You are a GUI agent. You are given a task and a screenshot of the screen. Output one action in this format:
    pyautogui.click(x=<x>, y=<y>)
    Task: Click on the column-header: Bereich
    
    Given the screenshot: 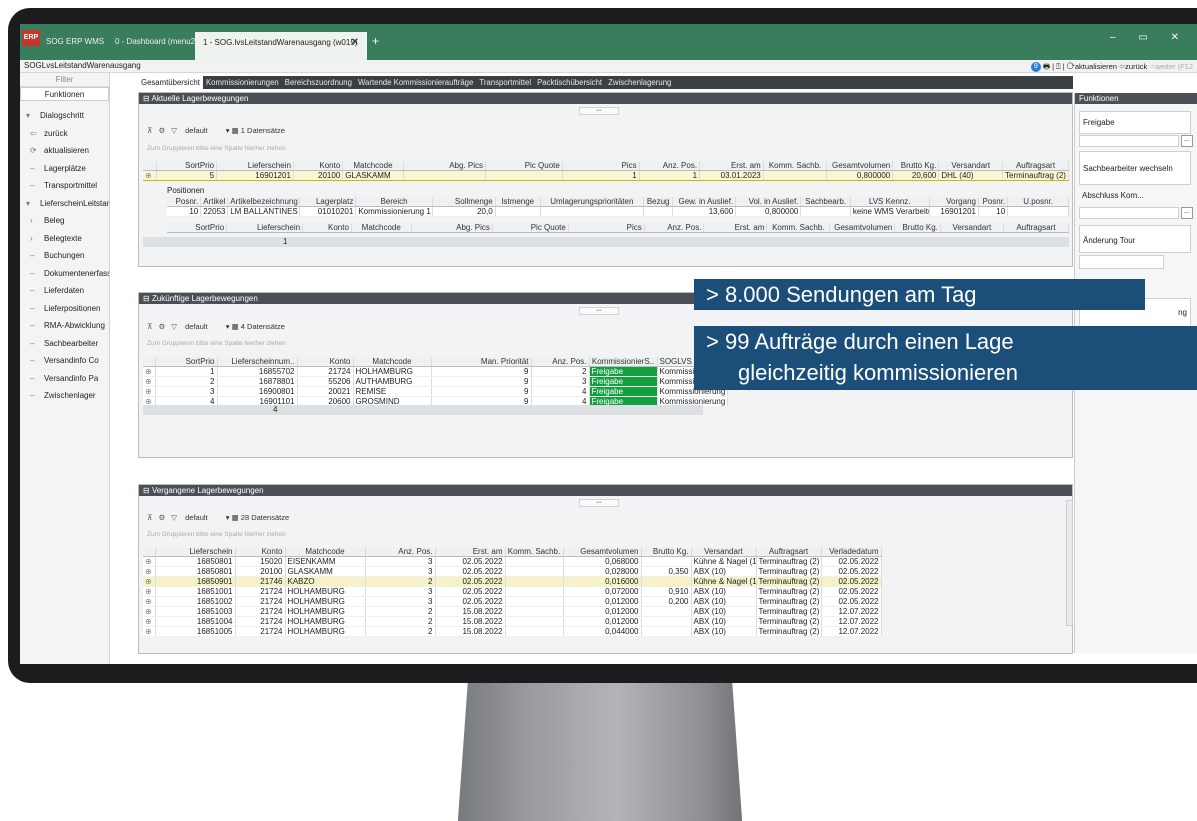 What is the action you would take?
    pyautogui.click(x=394, y=202)
    